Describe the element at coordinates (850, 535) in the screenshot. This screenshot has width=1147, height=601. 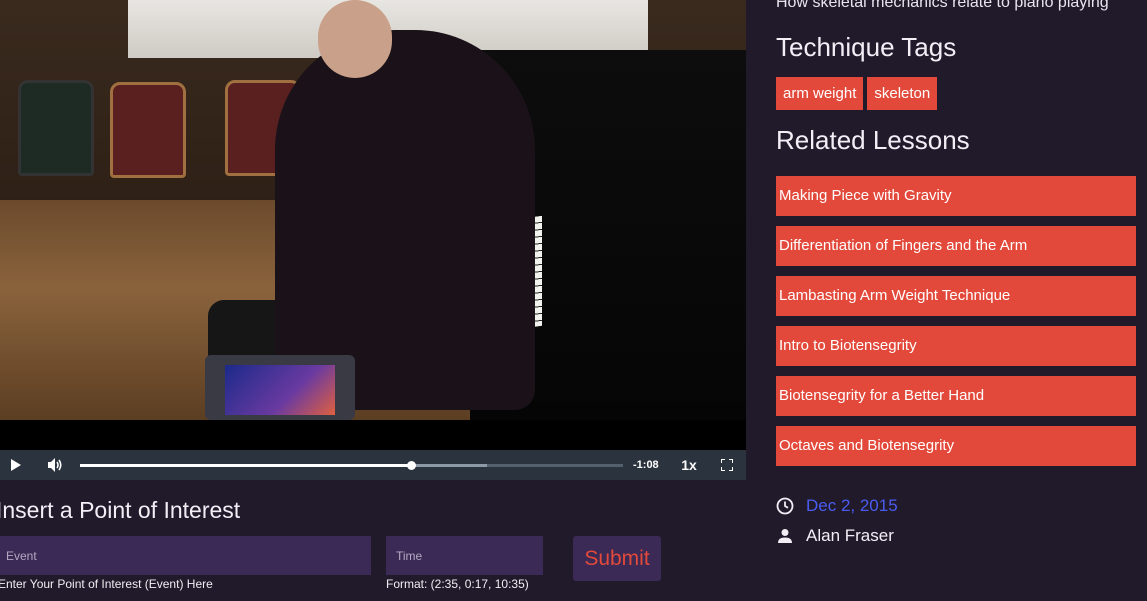
I see `lesson-author: Alan Fraser` at that location.